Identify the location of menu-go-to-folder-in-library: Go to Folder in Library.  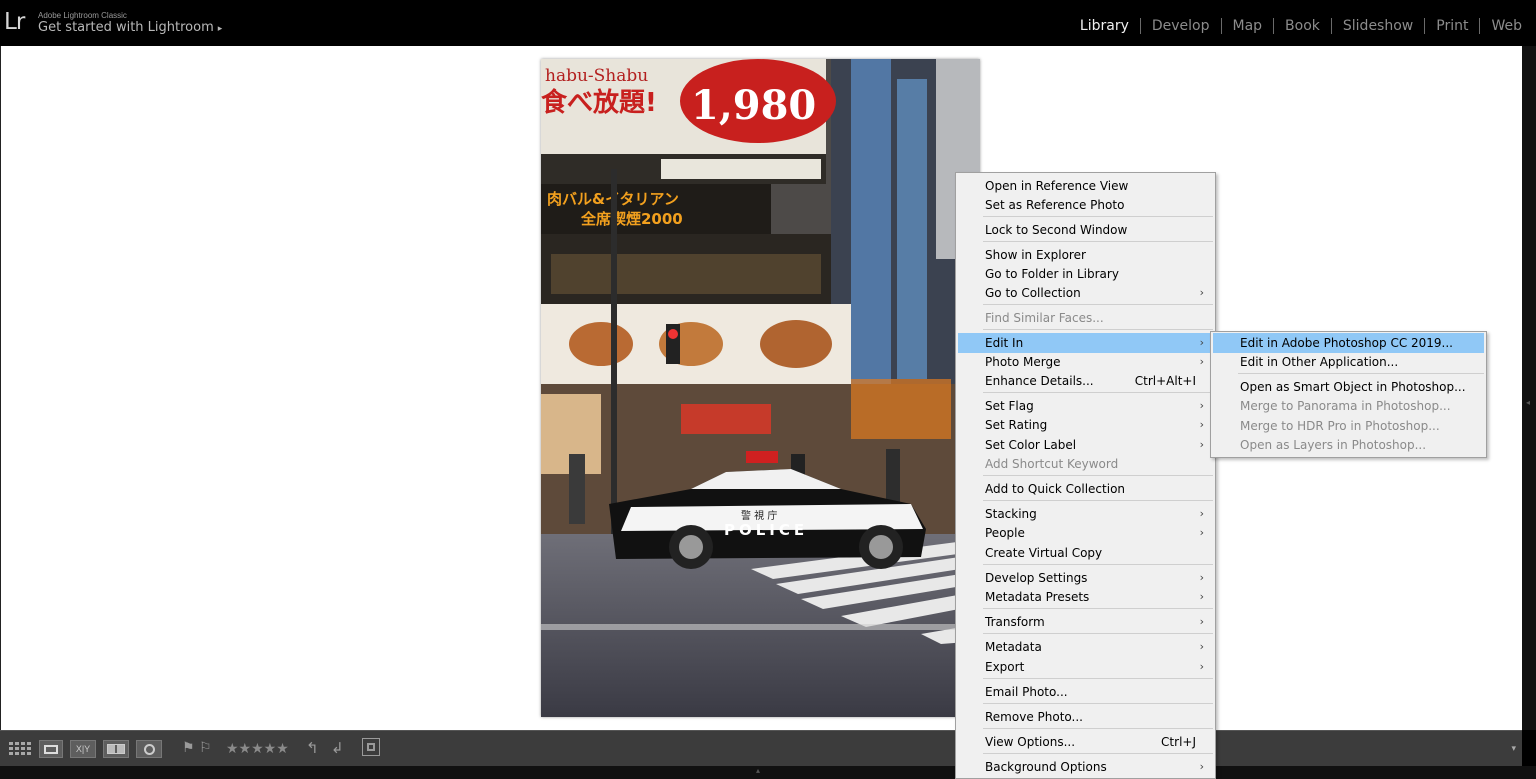
(1085, 274).